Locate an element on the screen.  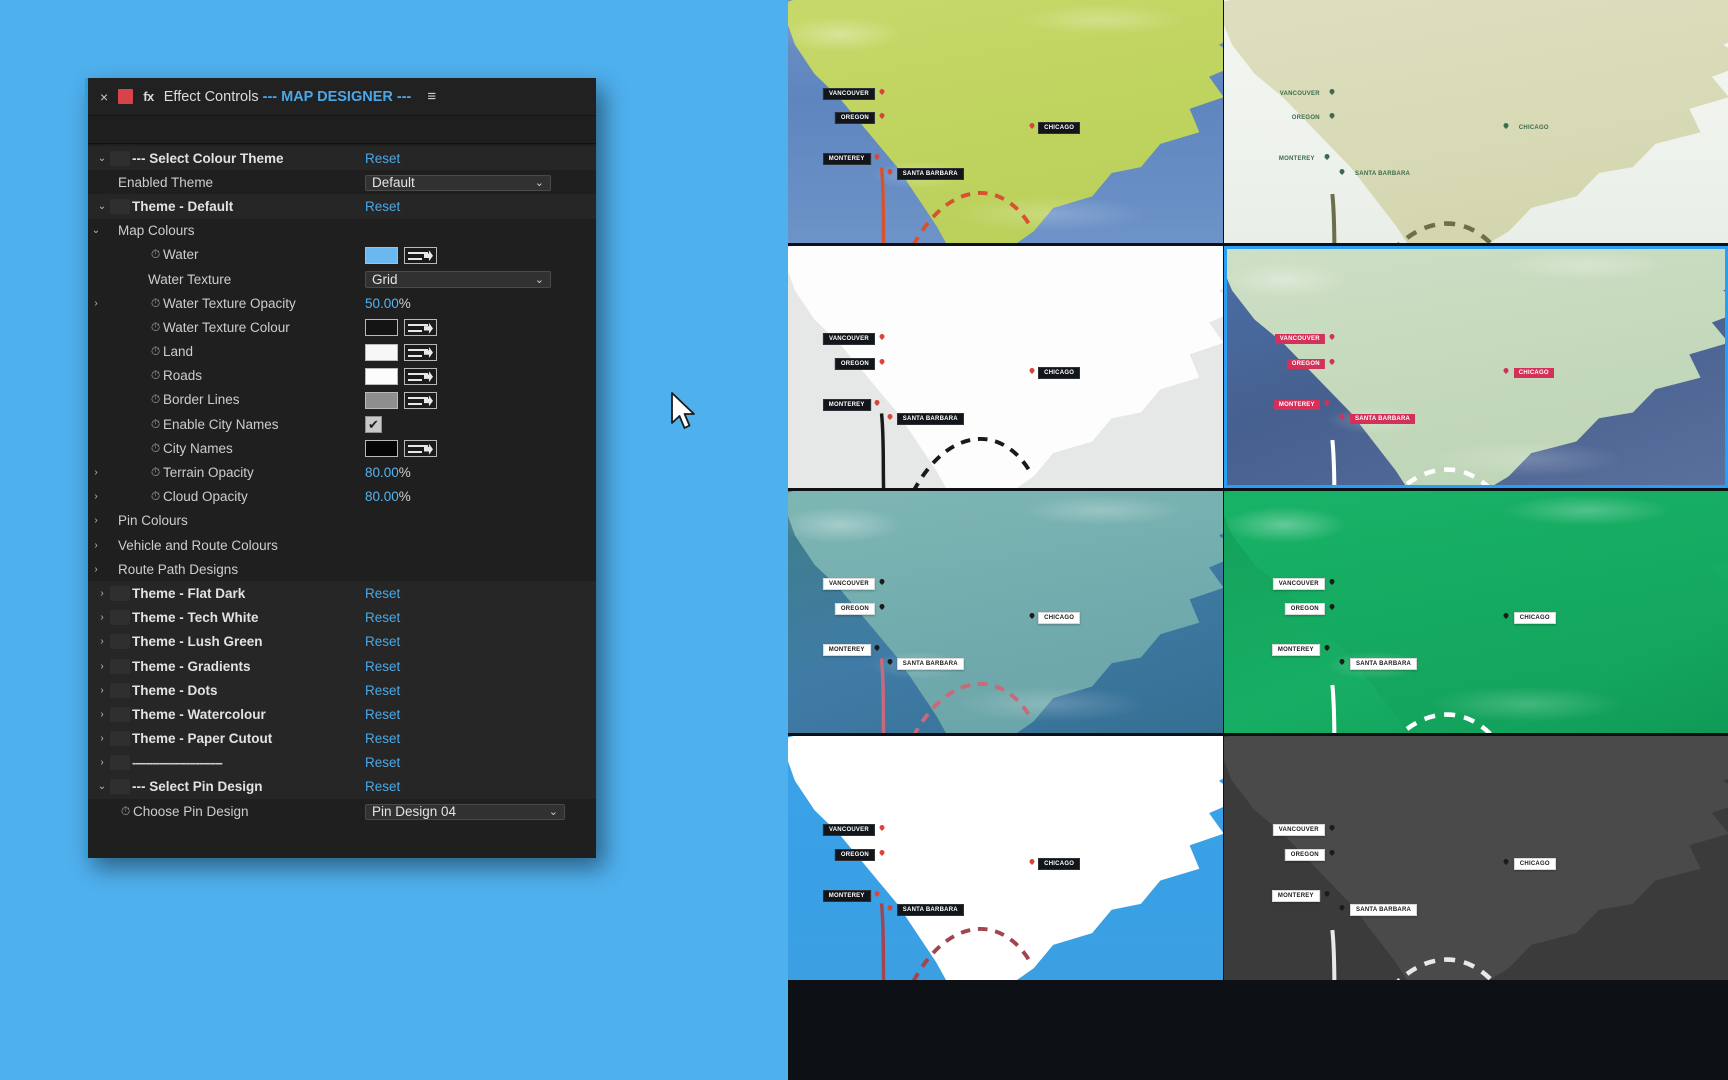
property-row: ⏱ Roads is located at coordinates (342, 376).